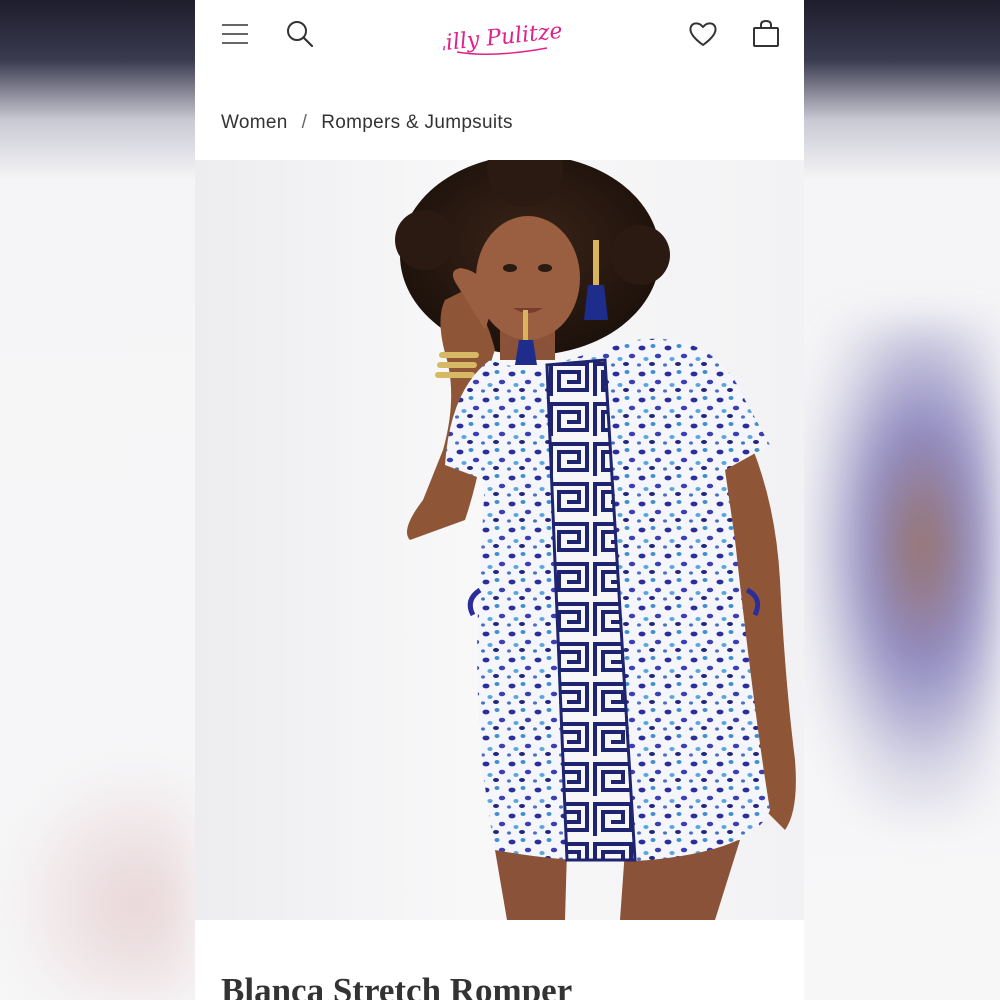 Image resolution: width=1000 pixels, height=1000 pixels. I want to click on brand-logo-text: Lilly Pulitzer, so click(502, 37).